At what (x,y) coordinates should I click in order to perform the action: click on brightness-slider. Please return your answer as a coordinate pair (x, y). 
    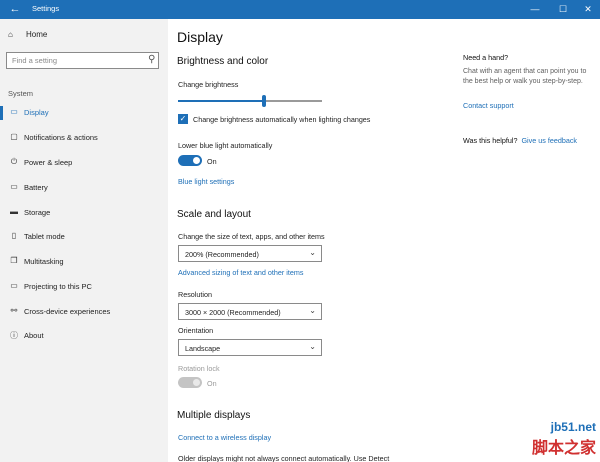
    Looking at the image, I should click on (250, 101).